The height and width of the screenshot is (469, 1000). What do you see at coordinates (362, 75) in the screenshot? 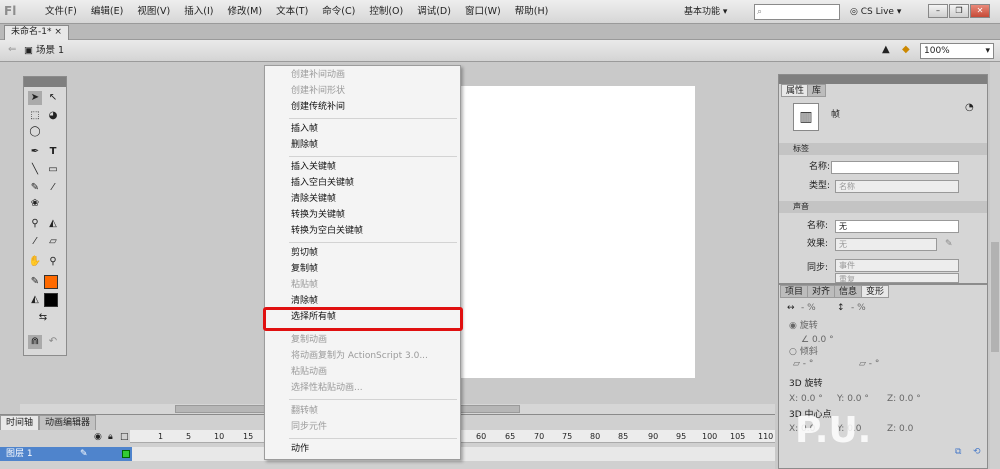
I see `menu-item-create-motion-tween: 创建补间动画` at bounding box center [362, 75].